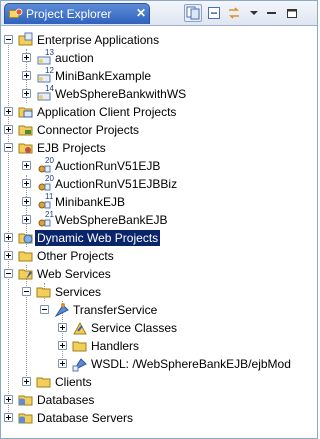  What do you see at coordinates (159, 148) in the screenshot?
I see `tree-item-ejb-projects: EJB Projects` at bounding box center [159, 148].